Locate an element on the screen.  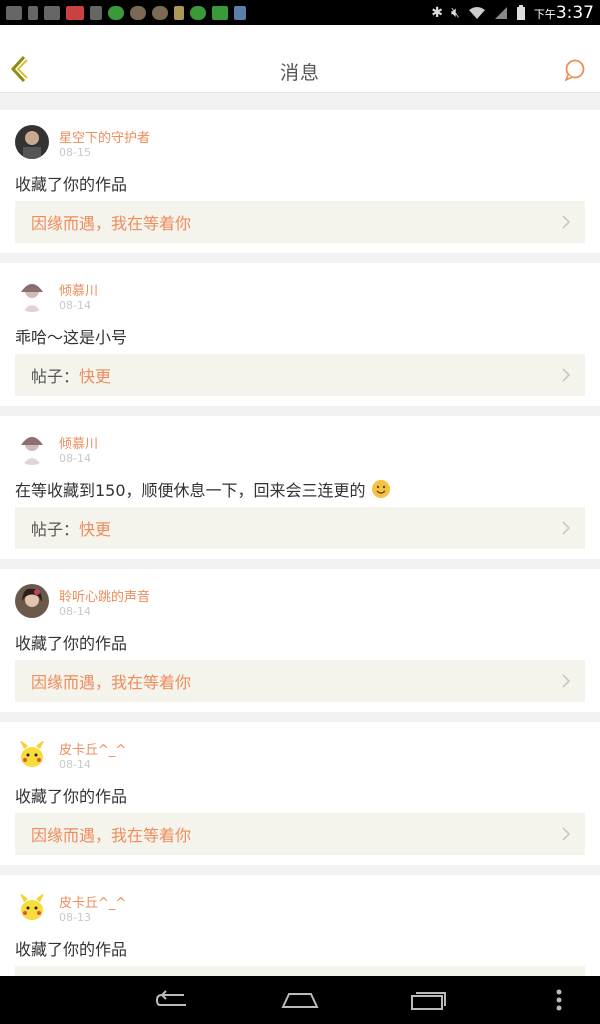
status-bar: ✱ 🔇︎ 下午3:37 is located at coordinates (300, 12).